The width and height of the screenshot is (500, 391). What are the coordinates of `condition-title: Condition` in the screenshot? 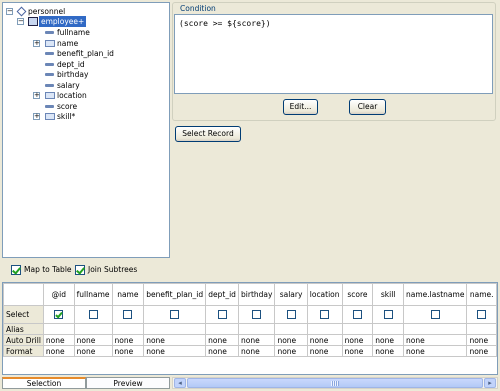 It's located at (198, 8).